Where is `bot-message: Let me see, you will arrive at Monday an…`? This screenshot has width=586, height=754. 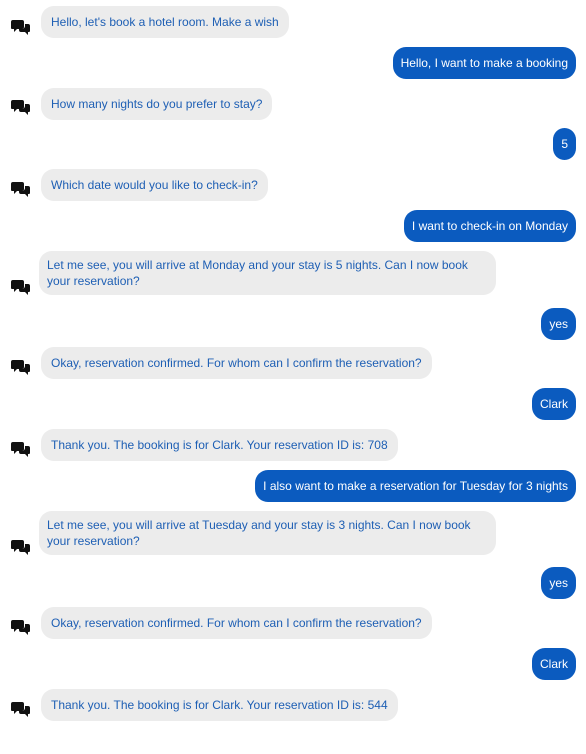 bot-message: Let me see, you will arrive at Monday an… is located at coordinates (267, 273).